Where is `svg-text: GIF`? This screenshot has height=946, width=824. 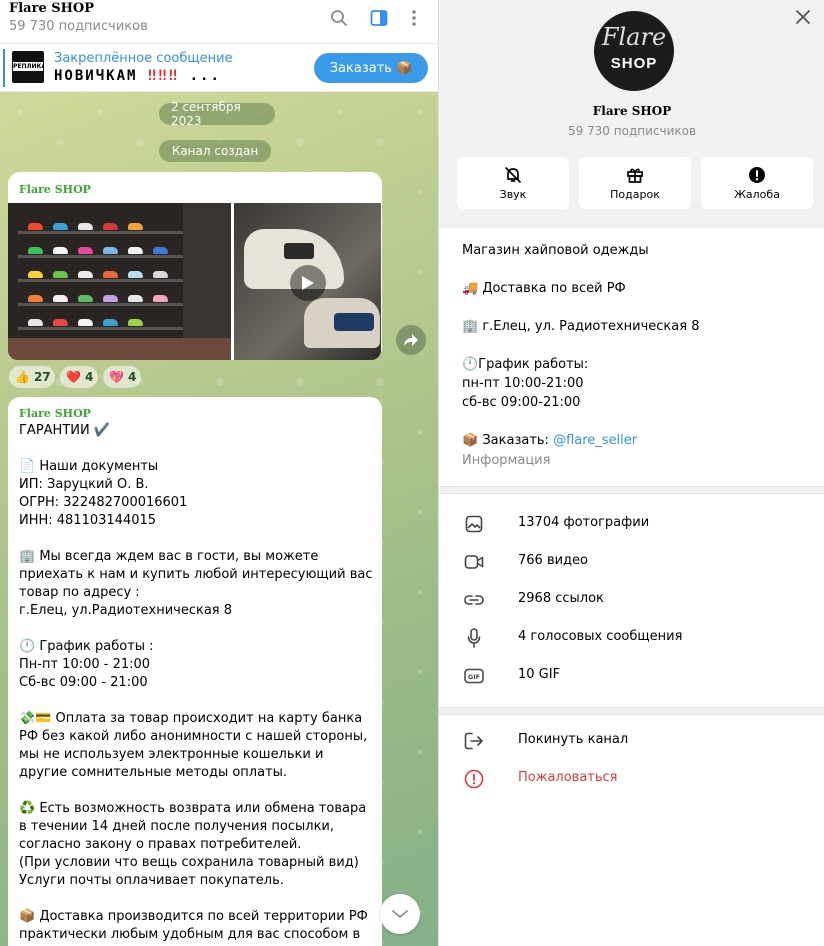 svg-text: GIF is located at coordinates (474, 677).